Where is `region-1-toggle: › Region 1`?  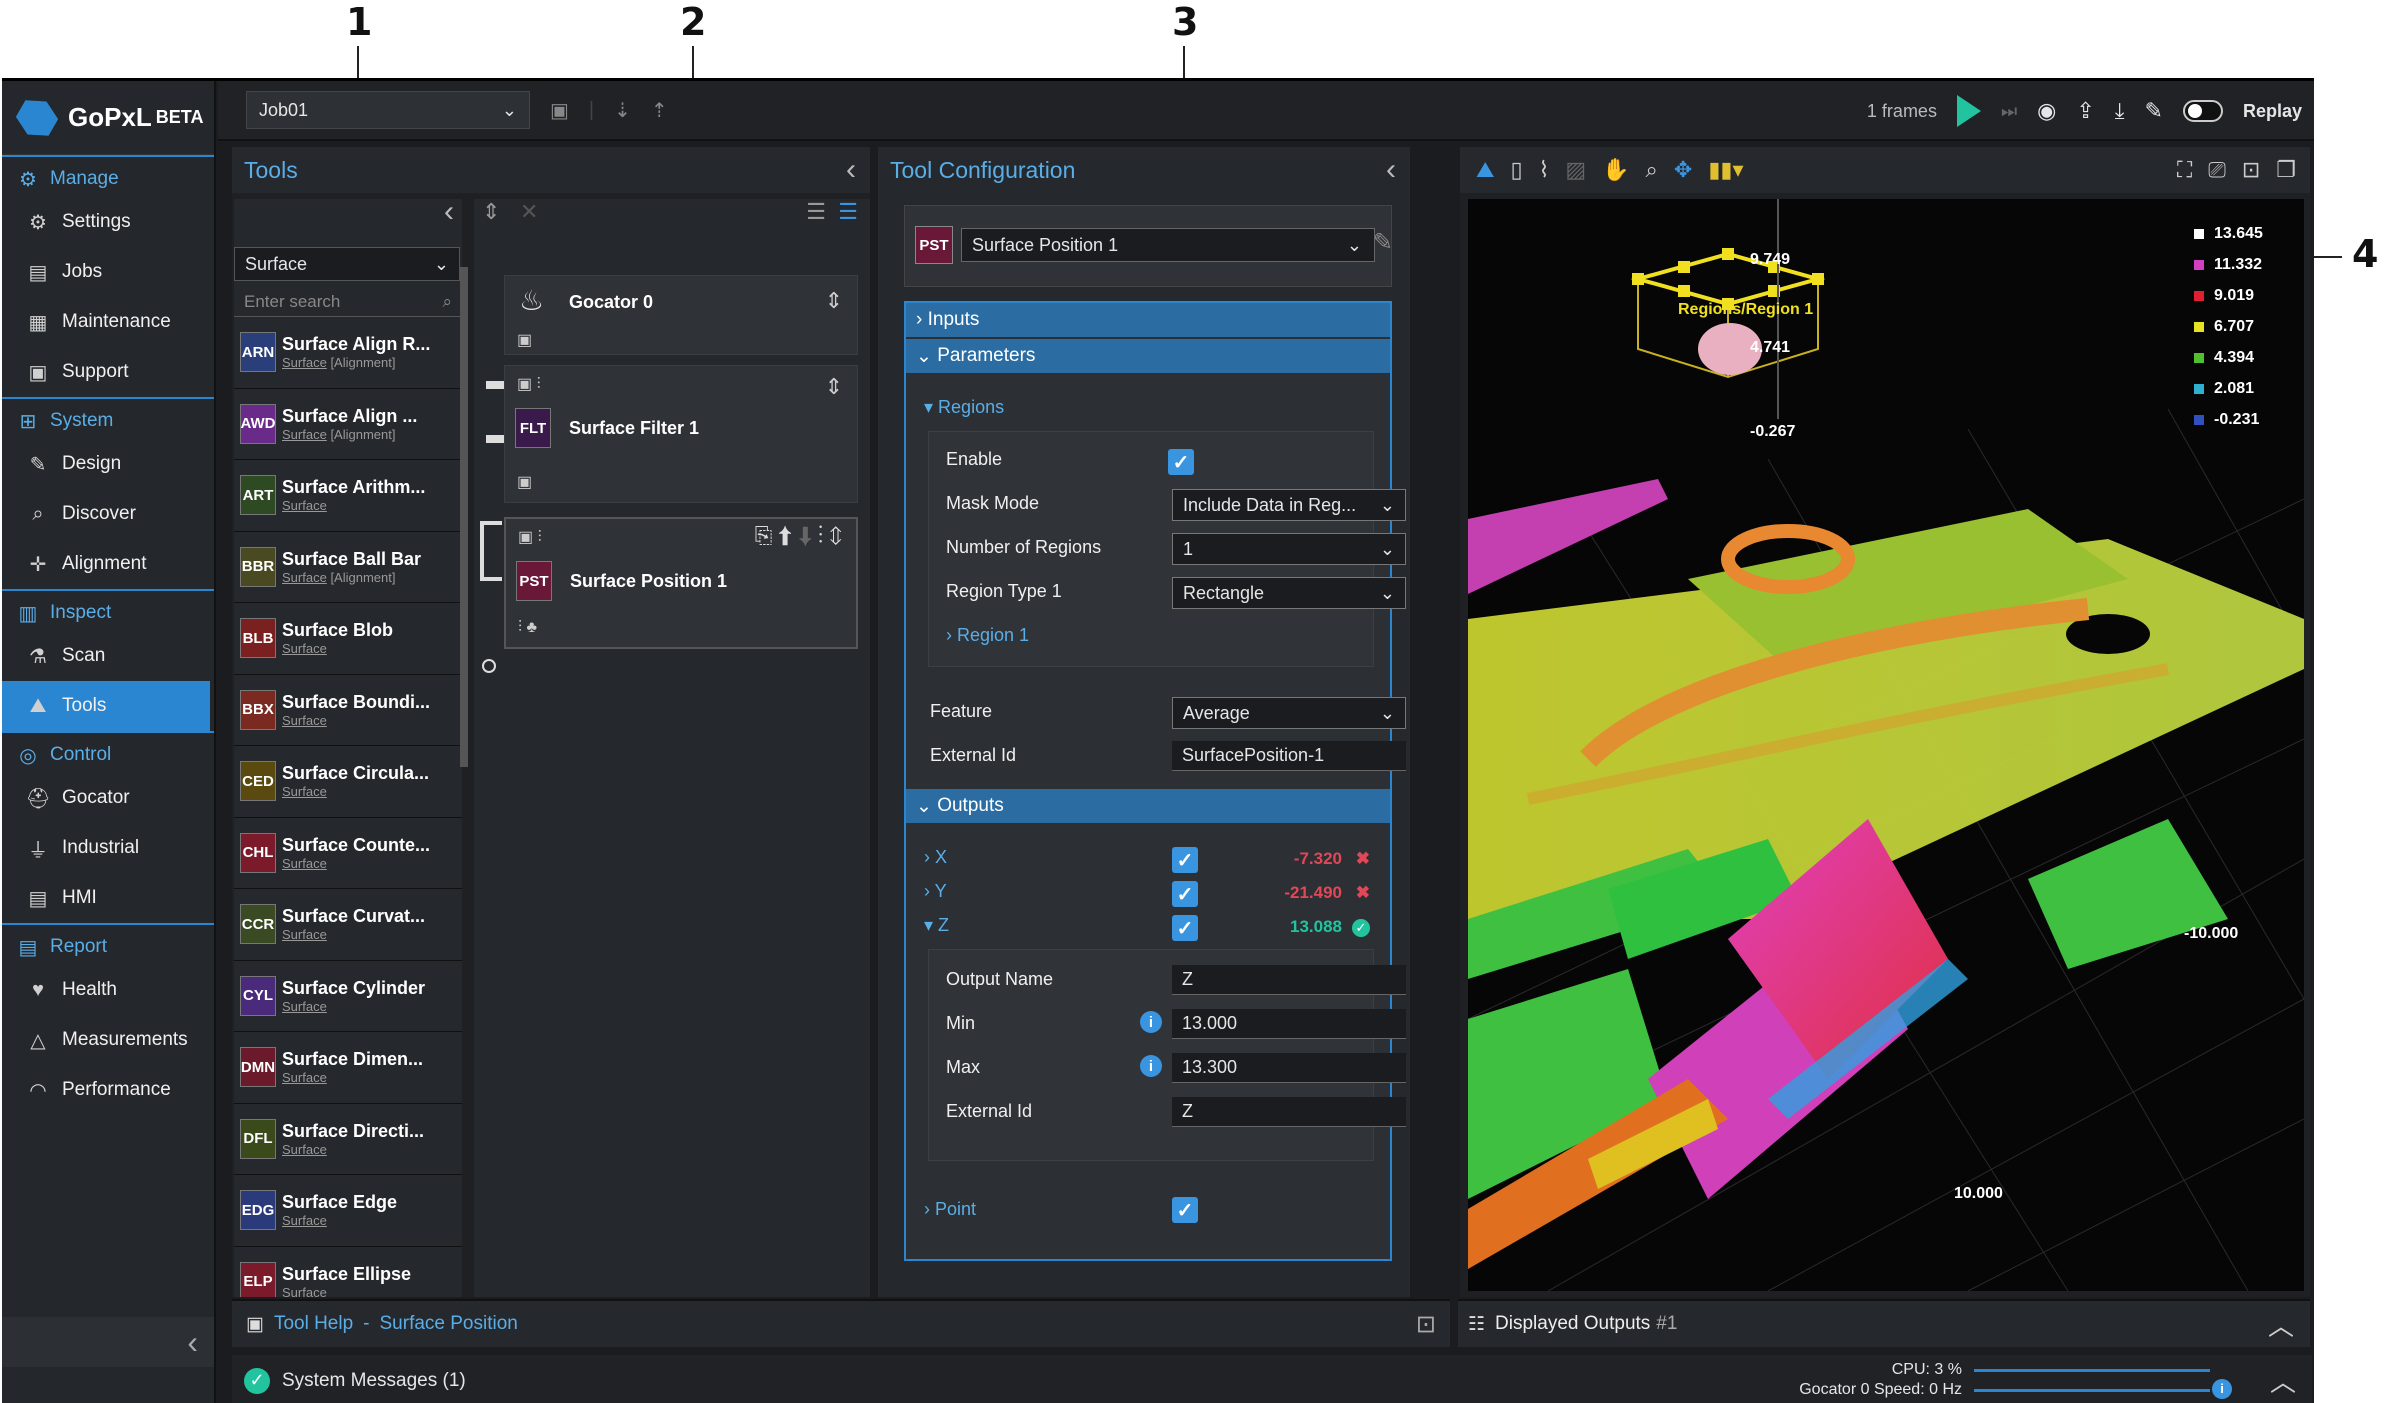
region-1-toggle: › Region 1 is located at coordinates (987, 635).